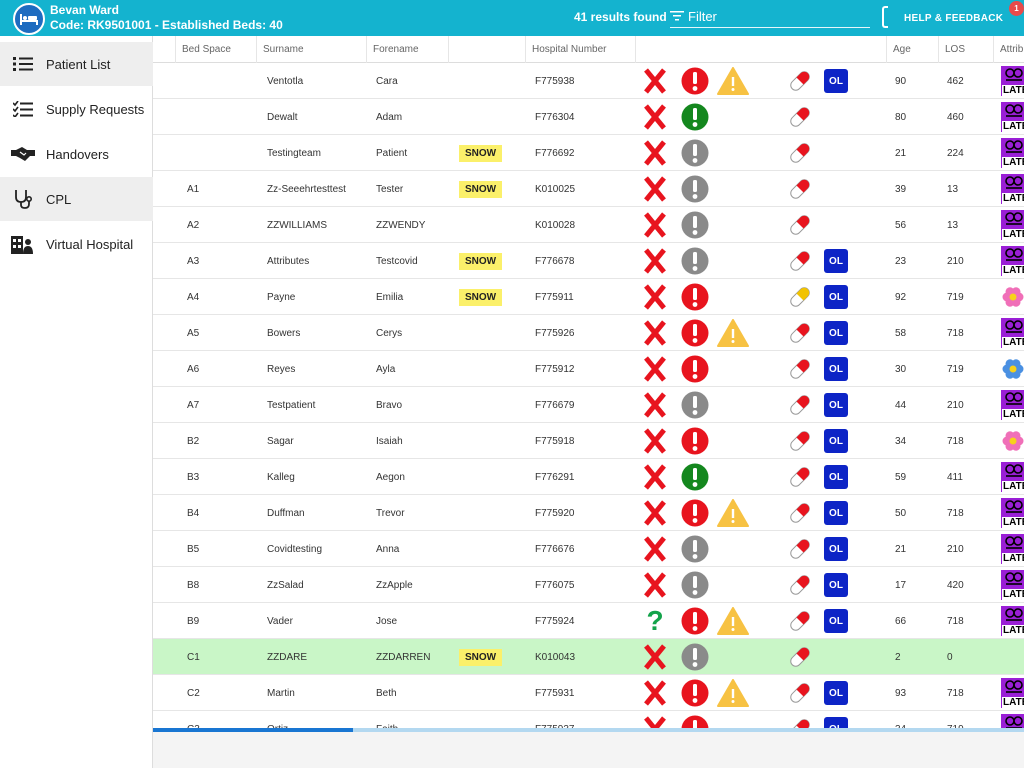  I want to click on table-row: Dewalt Adam F776304 80 460 LATEX, so click(588, 117).